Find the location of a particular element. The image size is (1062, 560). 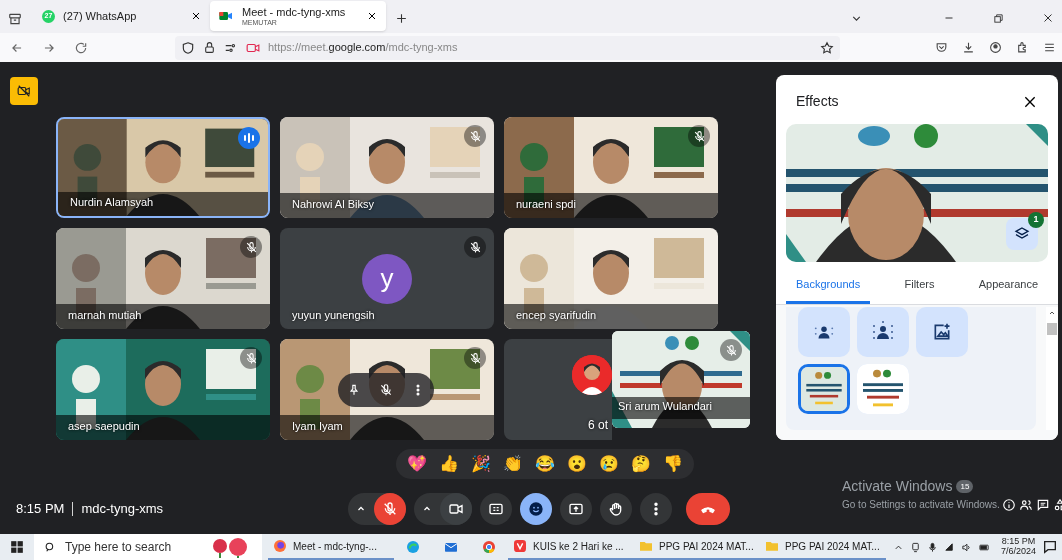

activation-message: Go to Settings to activate Windows. is located at coordinates (921, 505).